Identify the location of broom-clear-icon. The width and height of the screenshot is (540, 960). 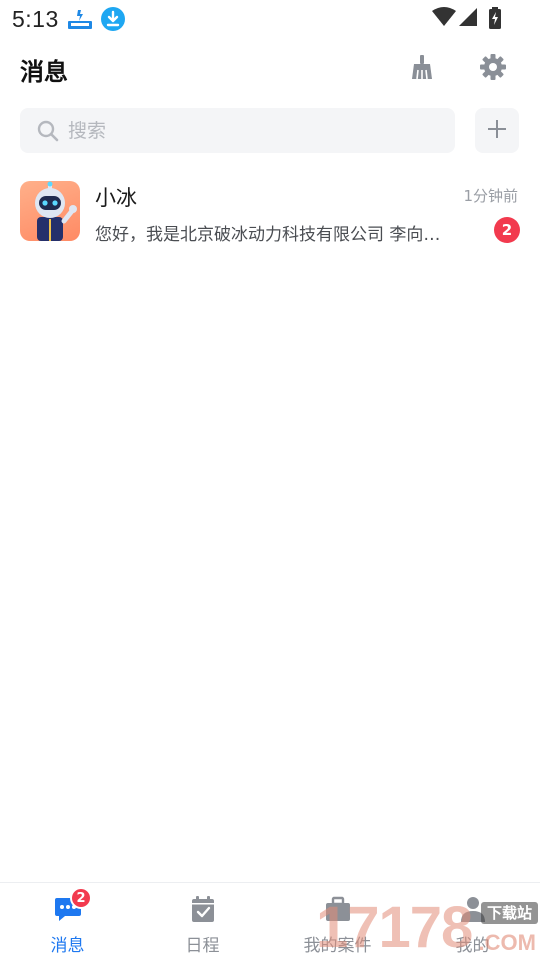
(422, 69).